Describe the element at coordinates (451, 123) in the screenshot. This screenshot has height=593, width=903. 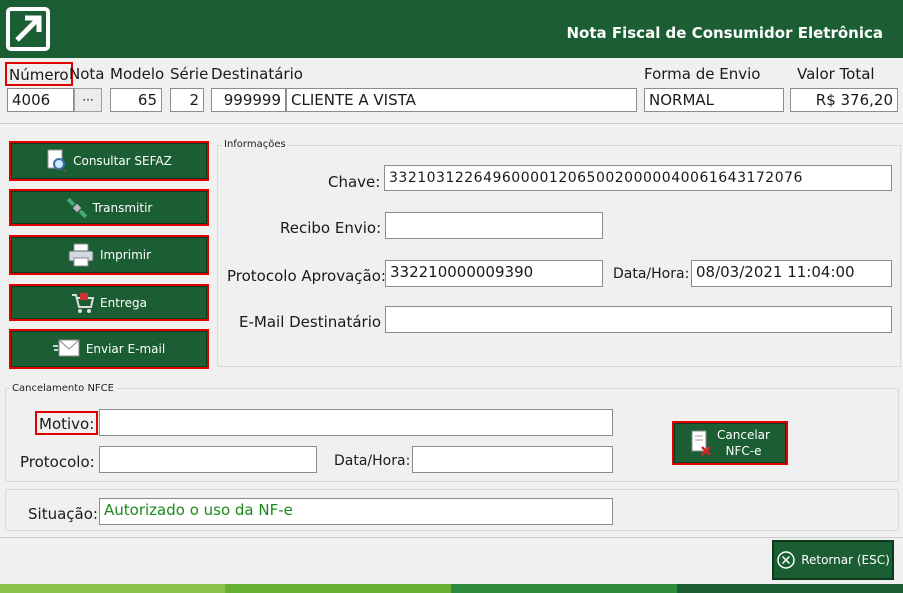
I see `top-divider` at that location.